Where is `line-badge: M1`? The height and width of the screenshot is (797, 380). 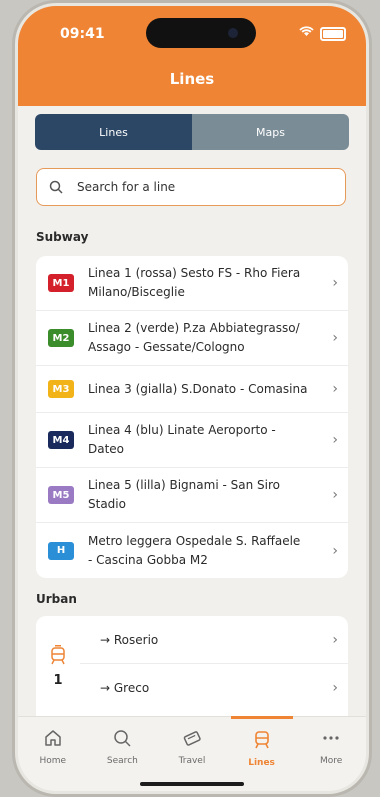
line-badge: M1 is located at coordinates (61, 283).